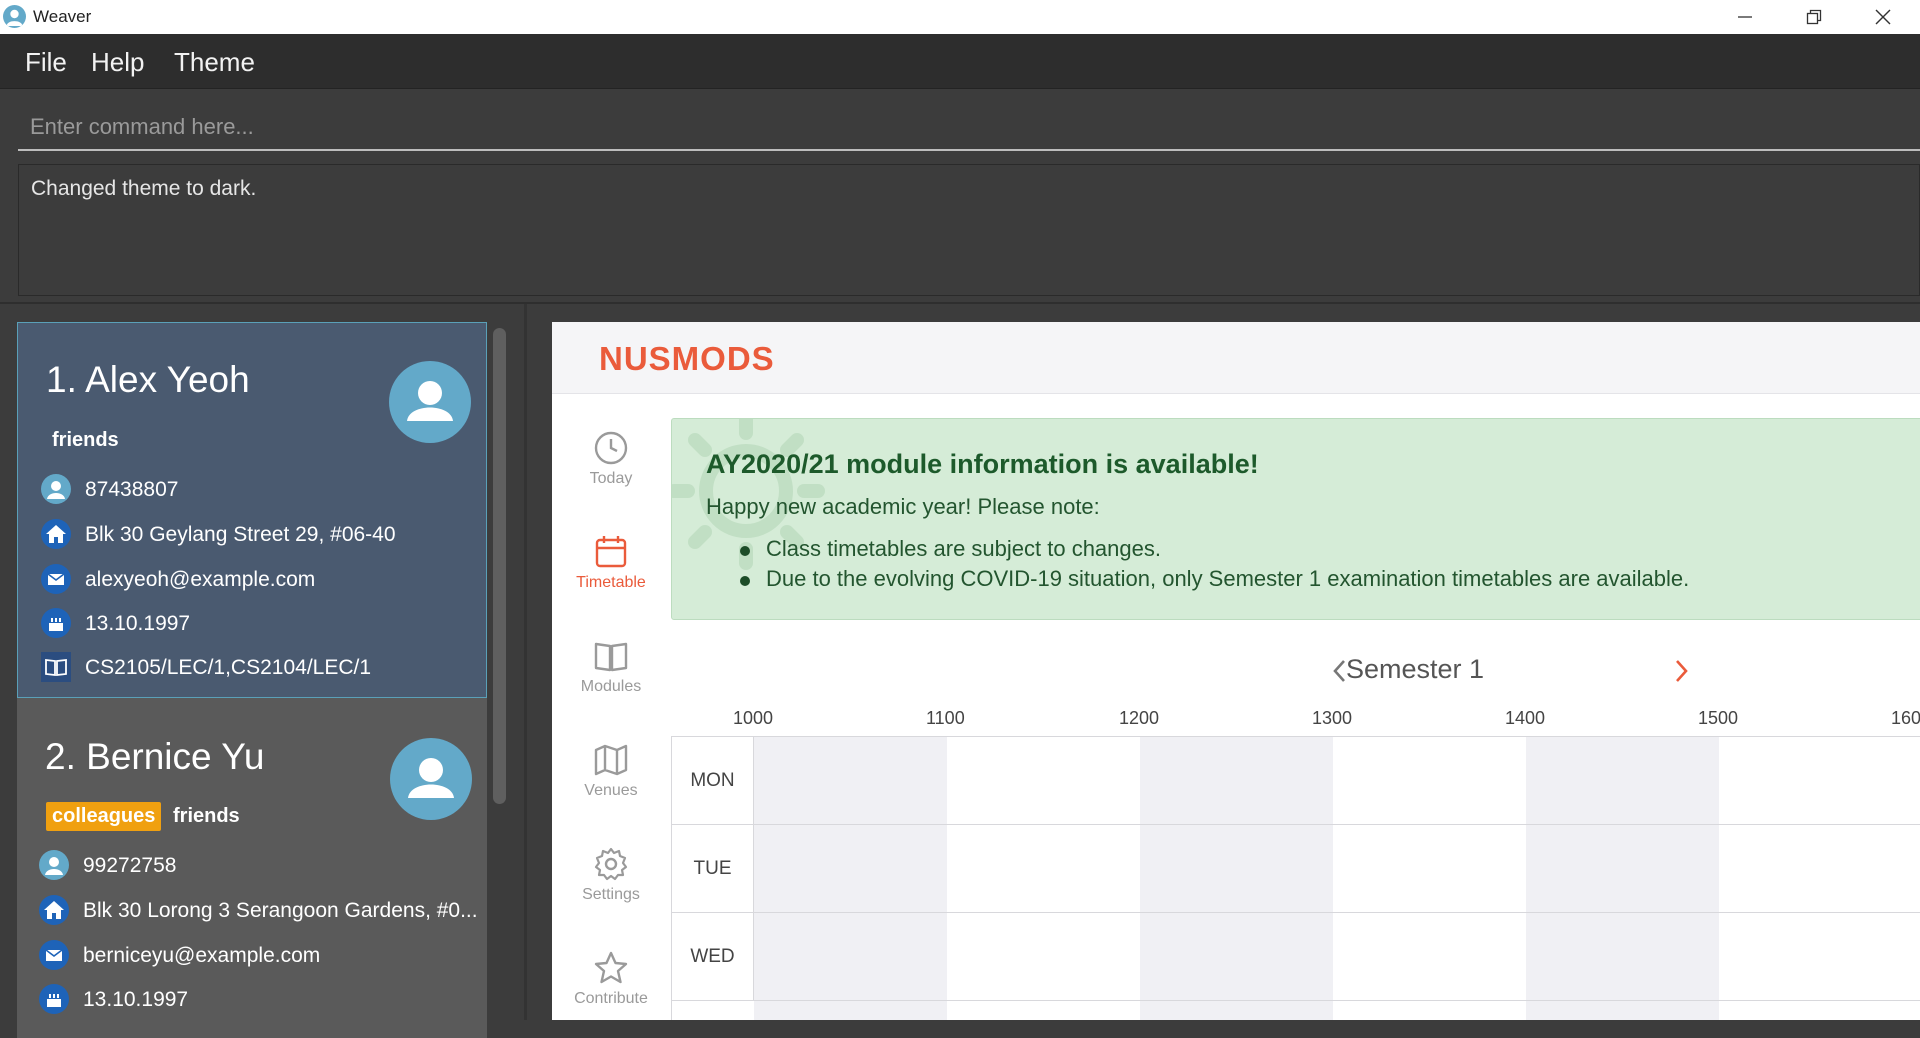 Image resolution: width=1920 pixels, height=1038 pixels. I want to click on nav-today-label: Today, so click(611, 478).